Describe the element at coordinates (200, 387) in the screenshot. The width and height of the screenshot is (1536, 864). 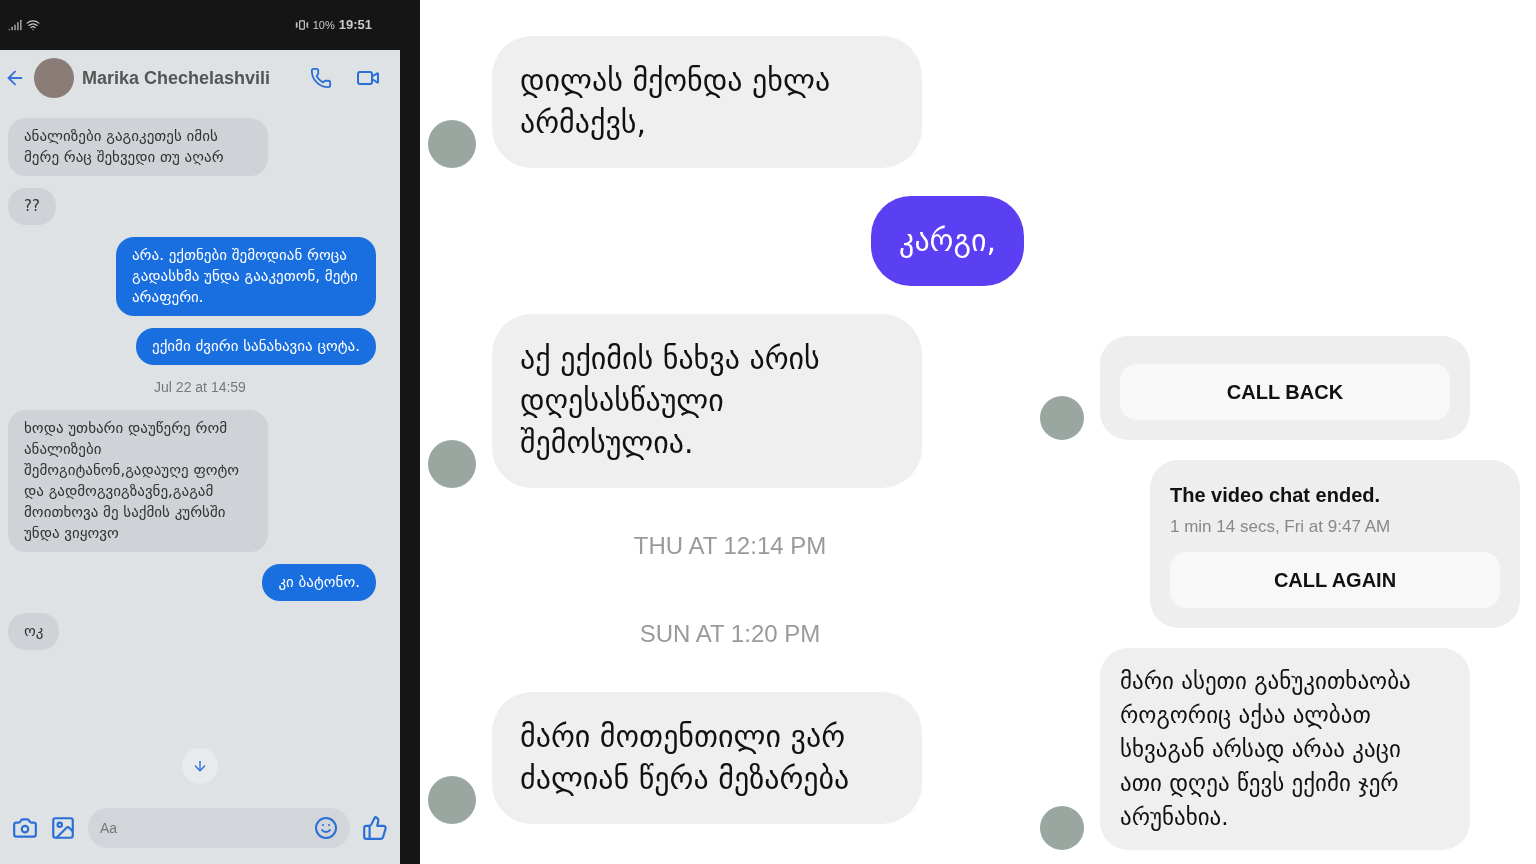
I see `timestamp: Jul 22 at 14:59` at that location.